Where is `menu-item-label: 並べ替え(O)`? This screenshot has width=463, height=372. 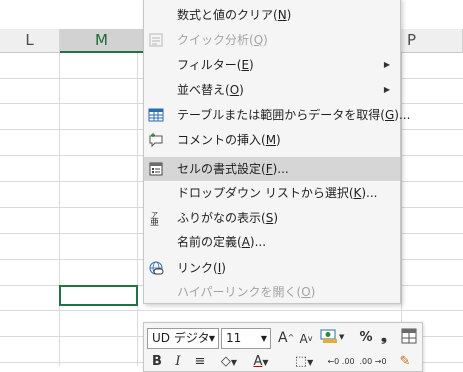 menu-item-label: 並べ替え(O) is located at coordinates (210, 90).